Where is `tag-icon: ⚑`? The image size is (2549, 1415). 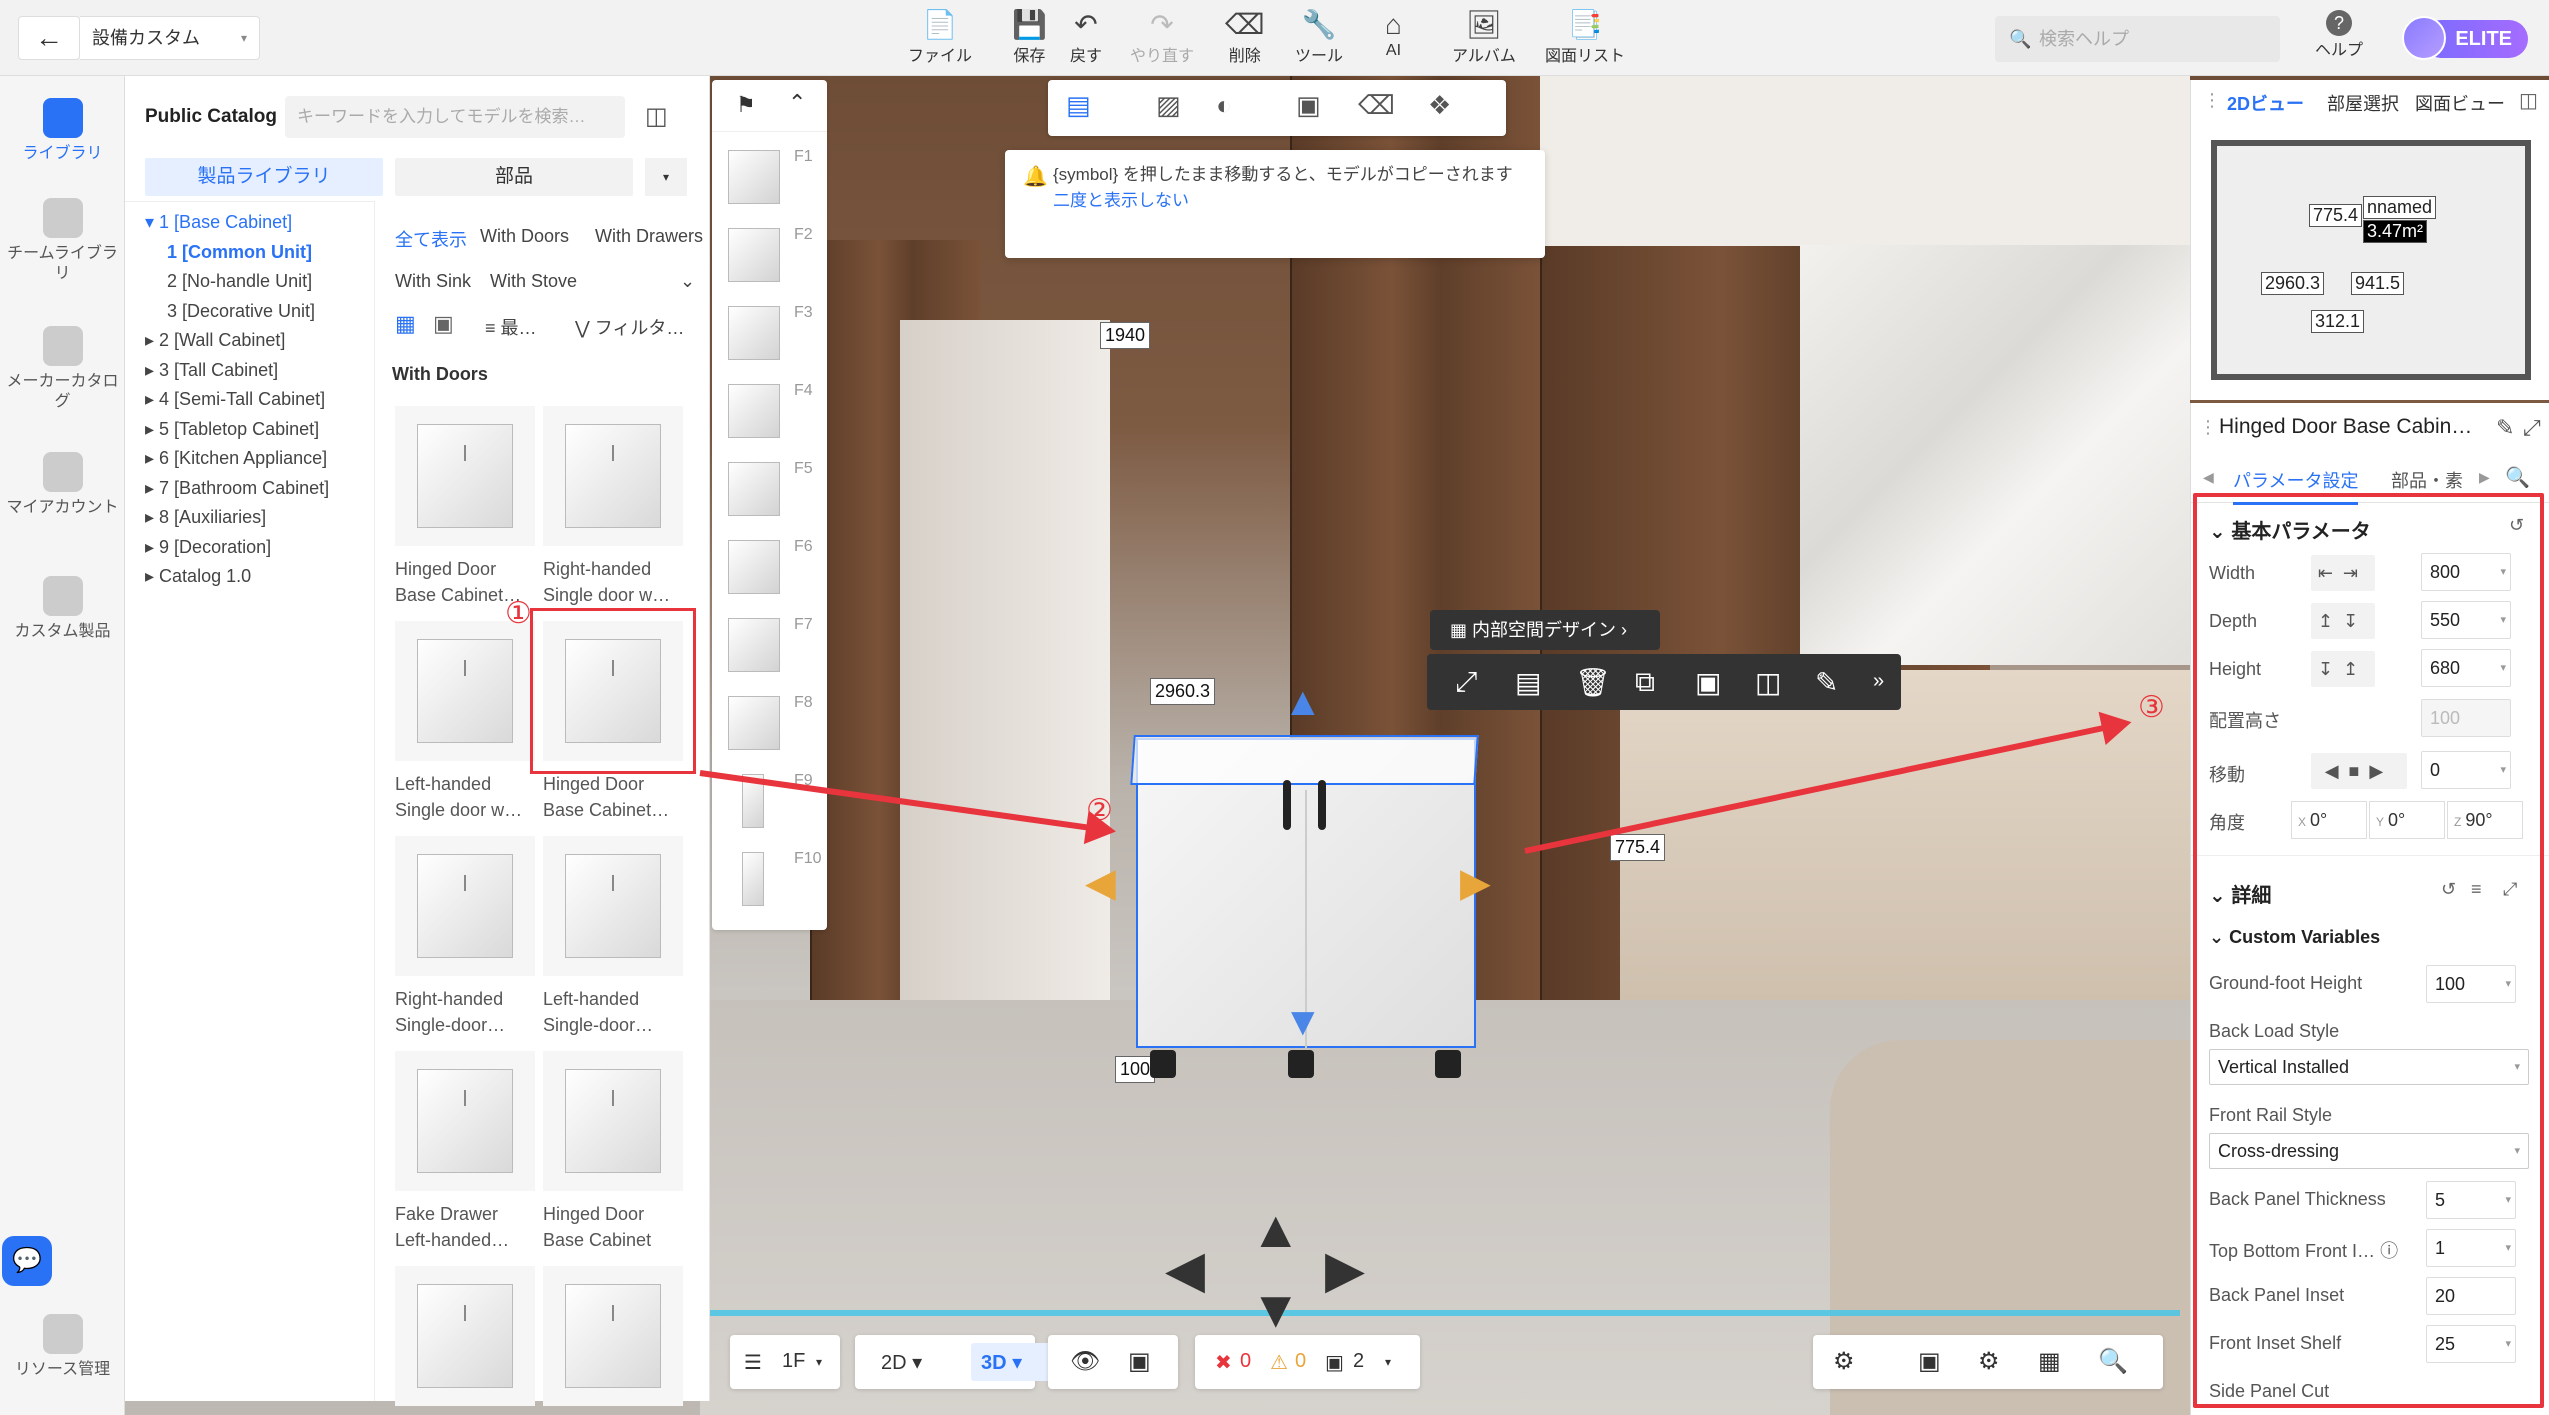
tag-icon: ⚑ is located at coordinates (746, 105).